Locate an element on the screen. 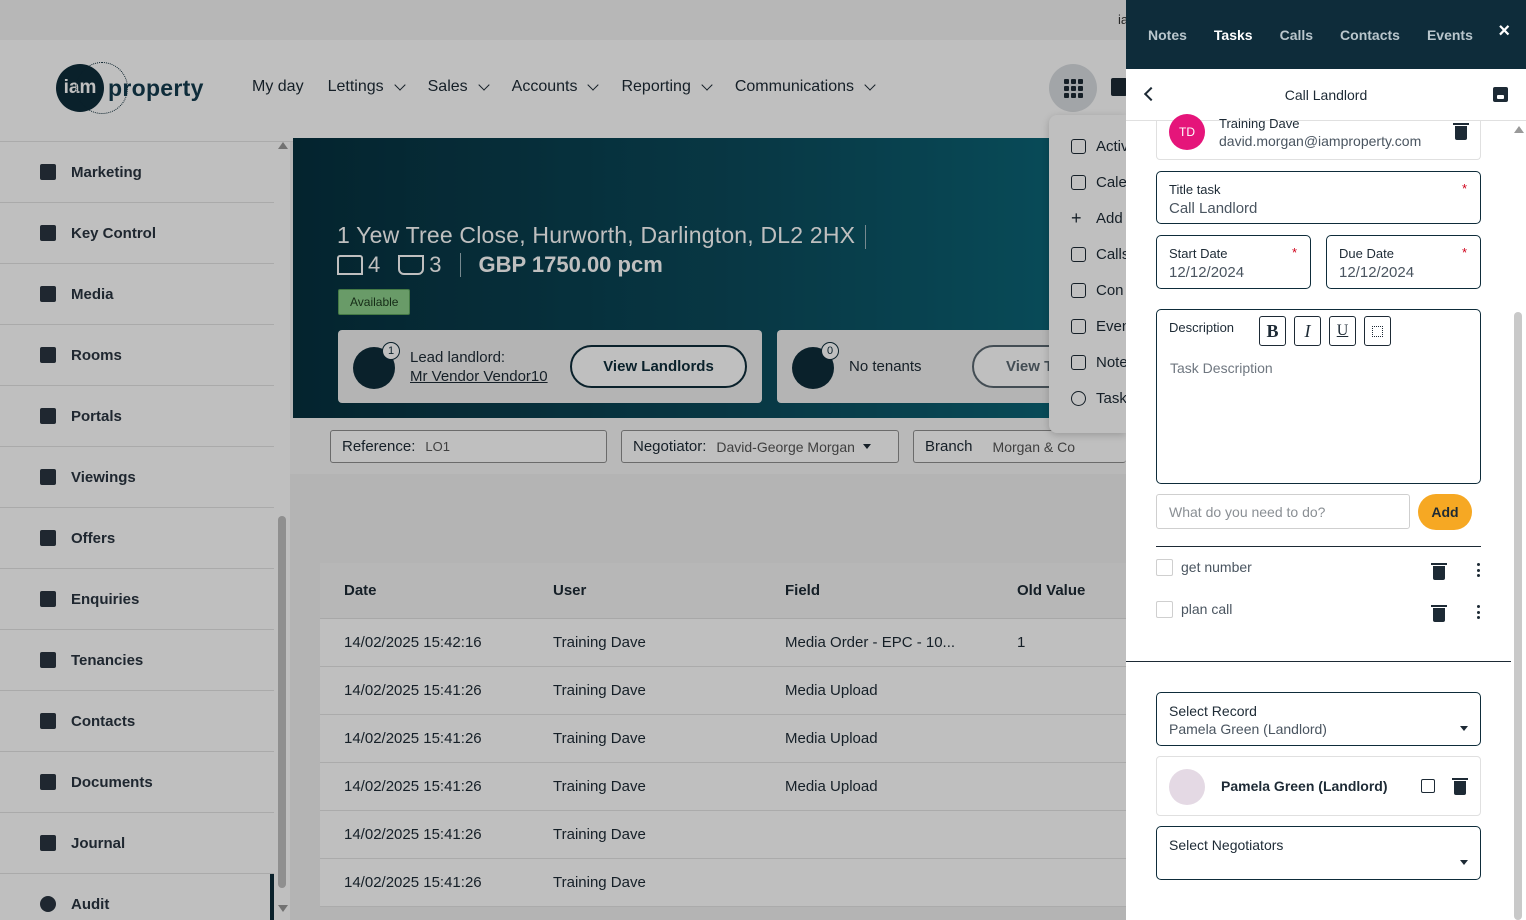 This screenshot has width=1526, height=920. tab-notes: Notes is located at coordinates (1167, 35).